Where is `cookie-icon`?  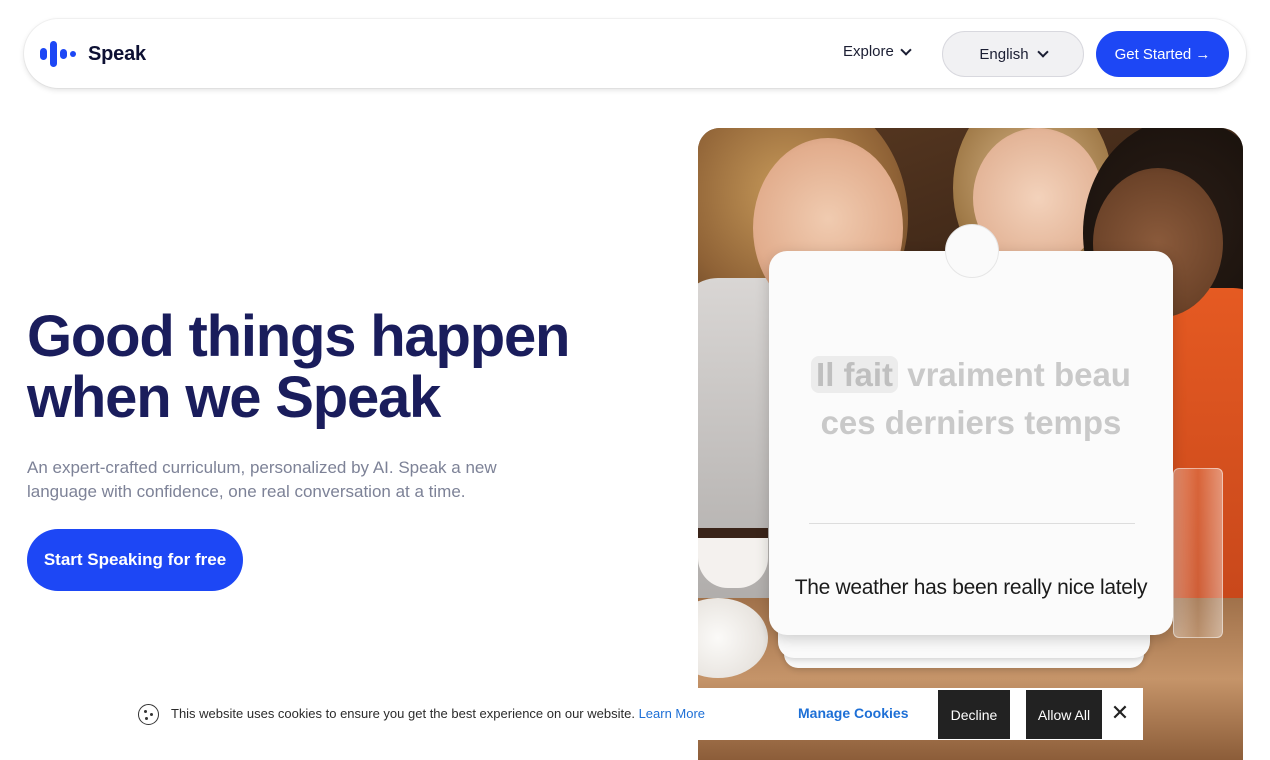 cookie-icon is located at coordinates (148, 714).